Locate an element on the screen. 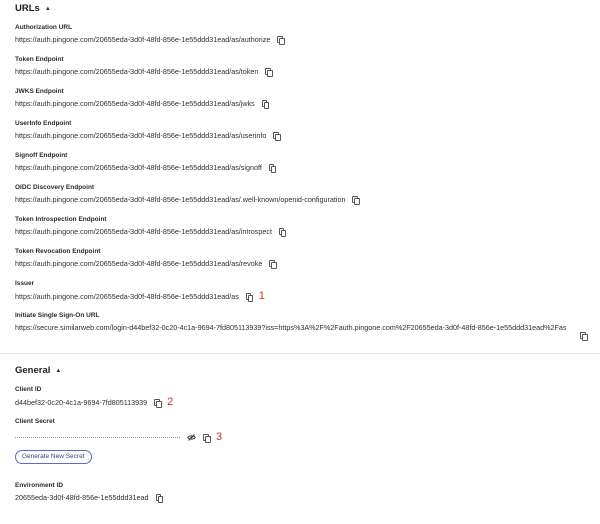  field-label: Token Endpoint is located at coordinates (39, 59).